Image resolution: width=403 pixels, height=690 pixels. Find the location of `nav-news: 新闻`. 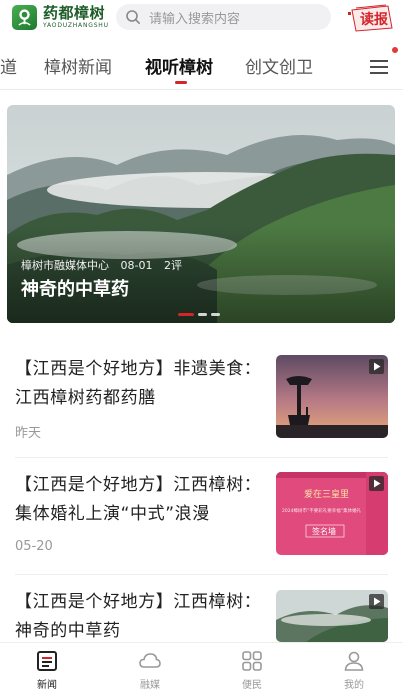

nav-news: 新闻 is located at coordinates (47, 669).